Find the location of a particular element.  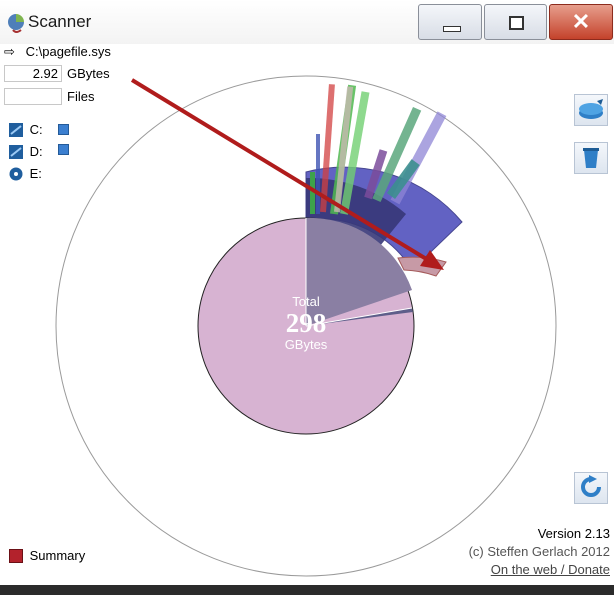

size-value-box: 2.92 is located at coordinates (33, 73).